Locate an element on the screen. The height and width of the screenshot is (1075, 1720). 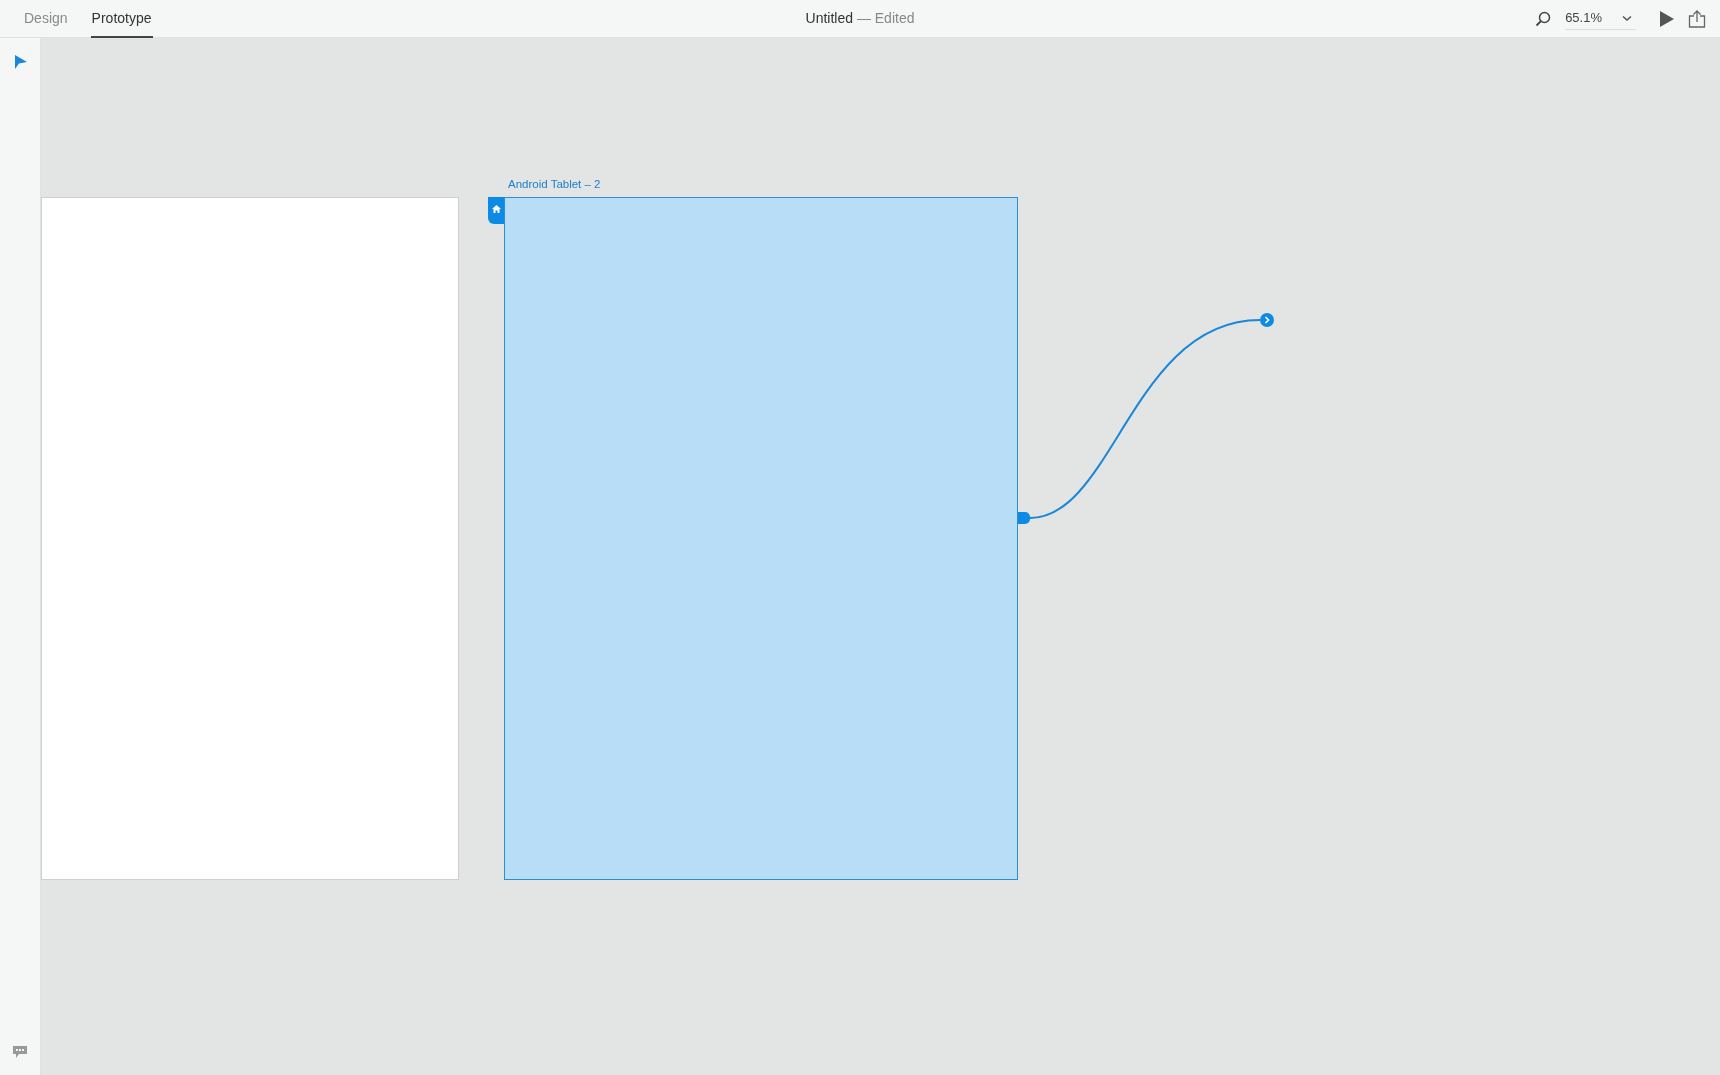
document-title: Untitled — Edited is located at coordinates (860, 18).